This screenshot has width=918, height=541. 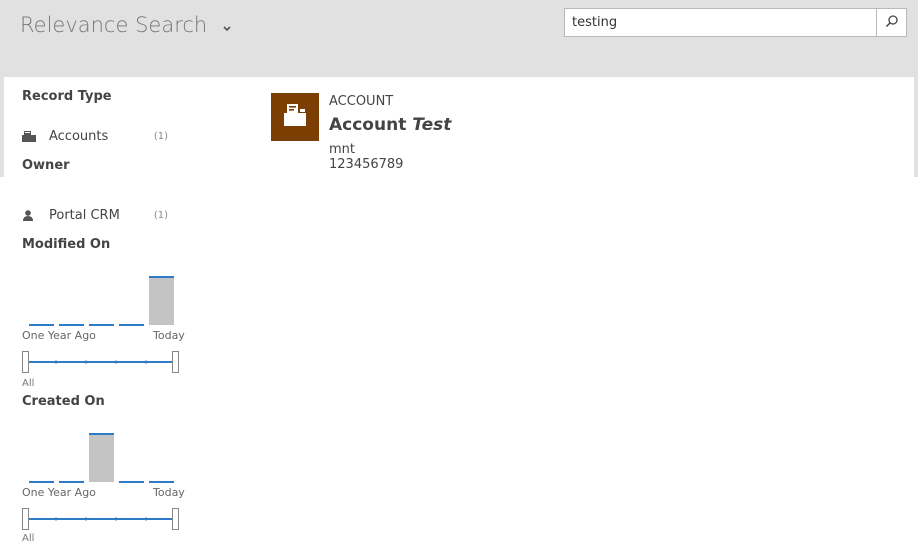 I want to click on created-on-range-slider, so click(x=102, y=519).